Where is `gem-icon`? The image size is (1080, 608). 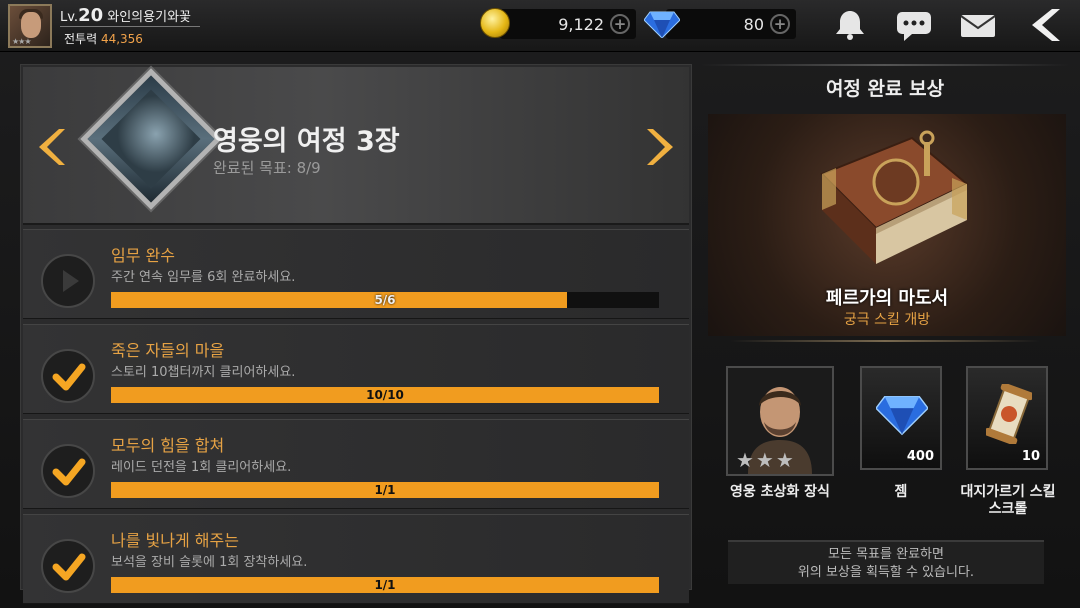 gem-icon is located at coordinates (662, 24).